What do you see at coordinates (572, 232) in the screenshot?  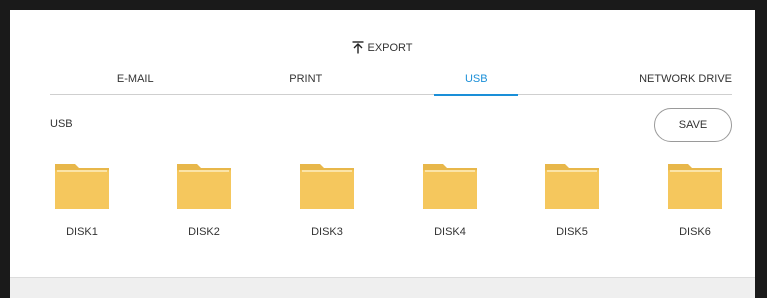 I see `disk-label: DISK5` at bounding box center [572, 232].